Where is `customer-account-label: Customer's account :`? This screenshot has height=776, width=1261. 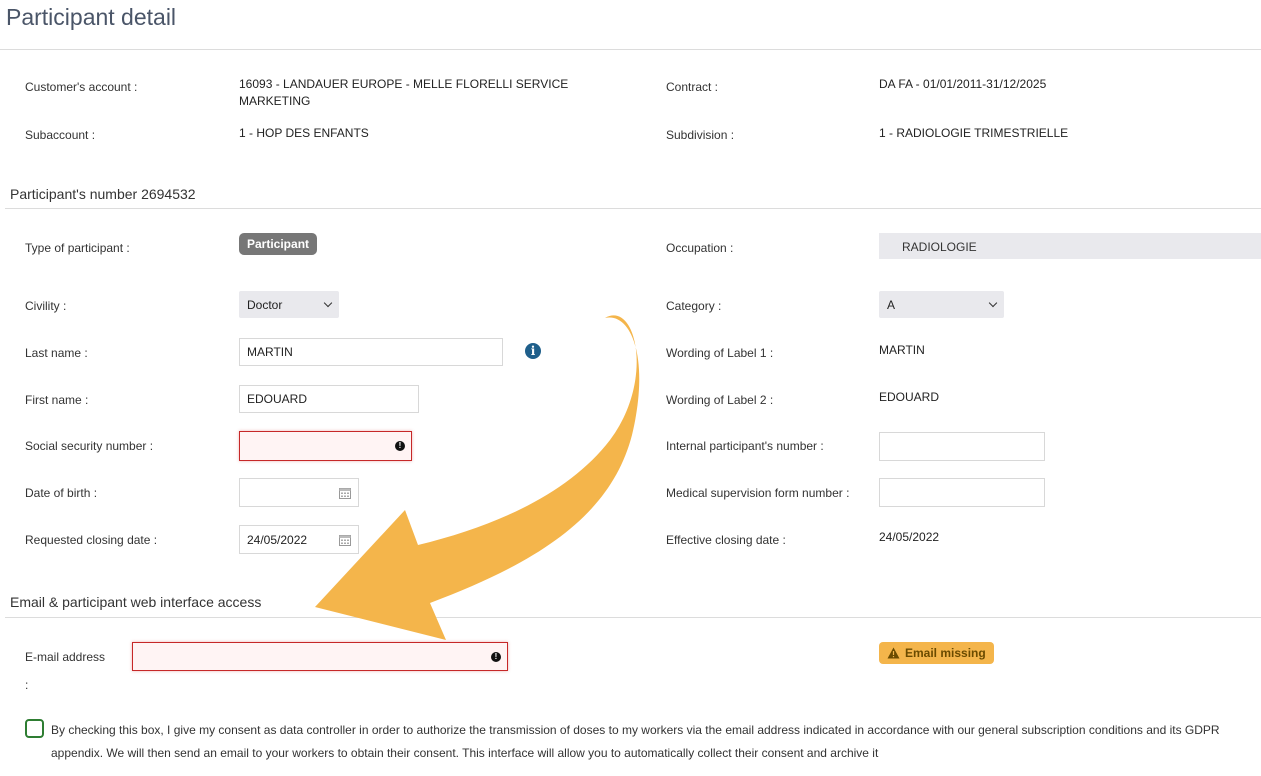 customer-account-label: Customer's account : is located at coordinates (81, 87).